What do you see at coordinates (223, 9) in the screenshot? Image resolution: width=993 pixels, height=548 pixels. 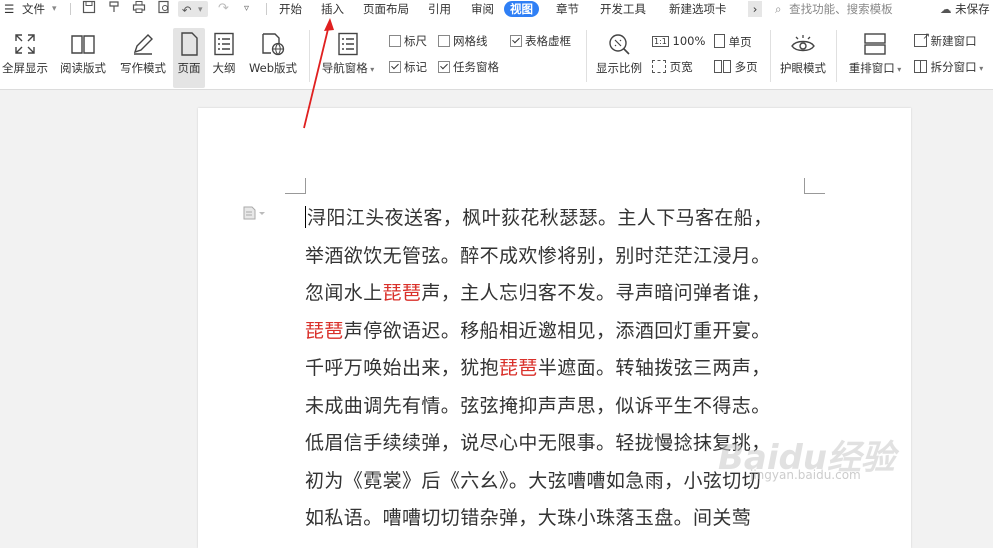 I see `redo-icon: ↷` at bounding box center [223, 9].